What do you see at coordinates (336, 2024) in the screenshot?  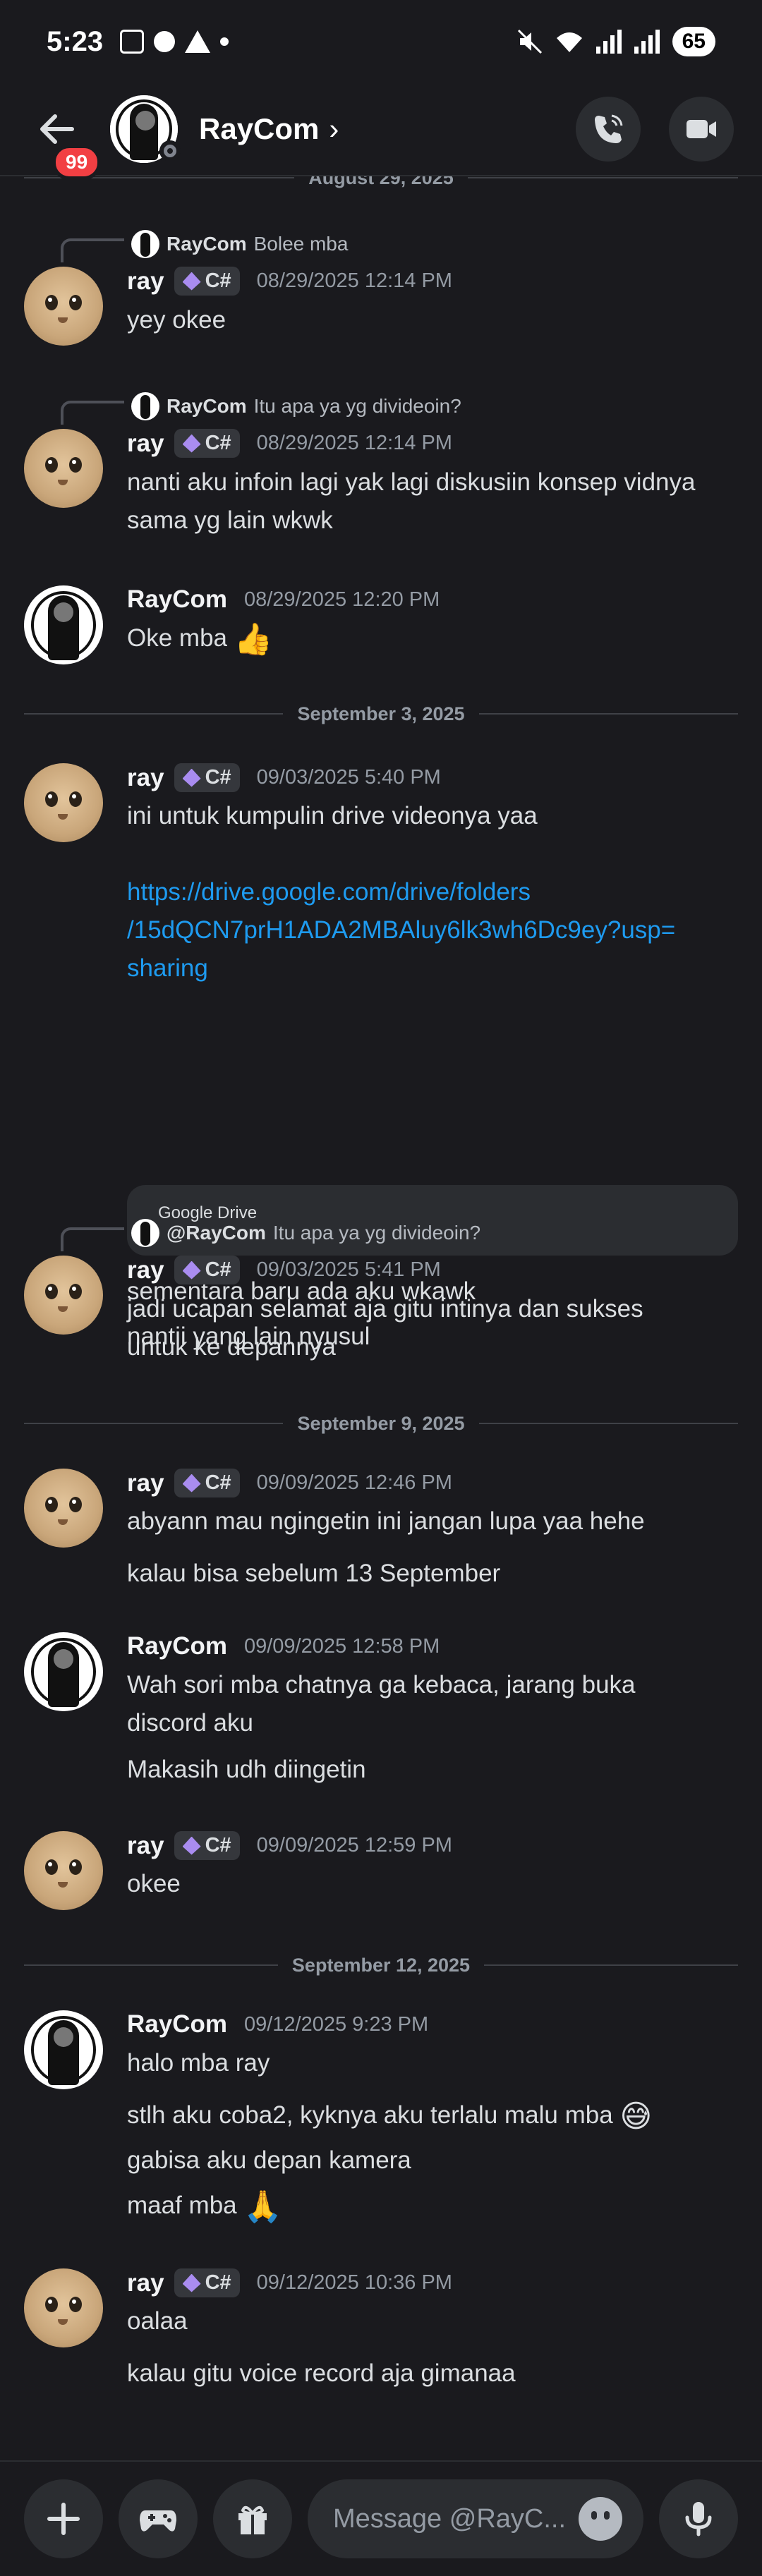 I see `timestamp: 09/12/2025 9:23 PM` at bounding box center [336, 2024].